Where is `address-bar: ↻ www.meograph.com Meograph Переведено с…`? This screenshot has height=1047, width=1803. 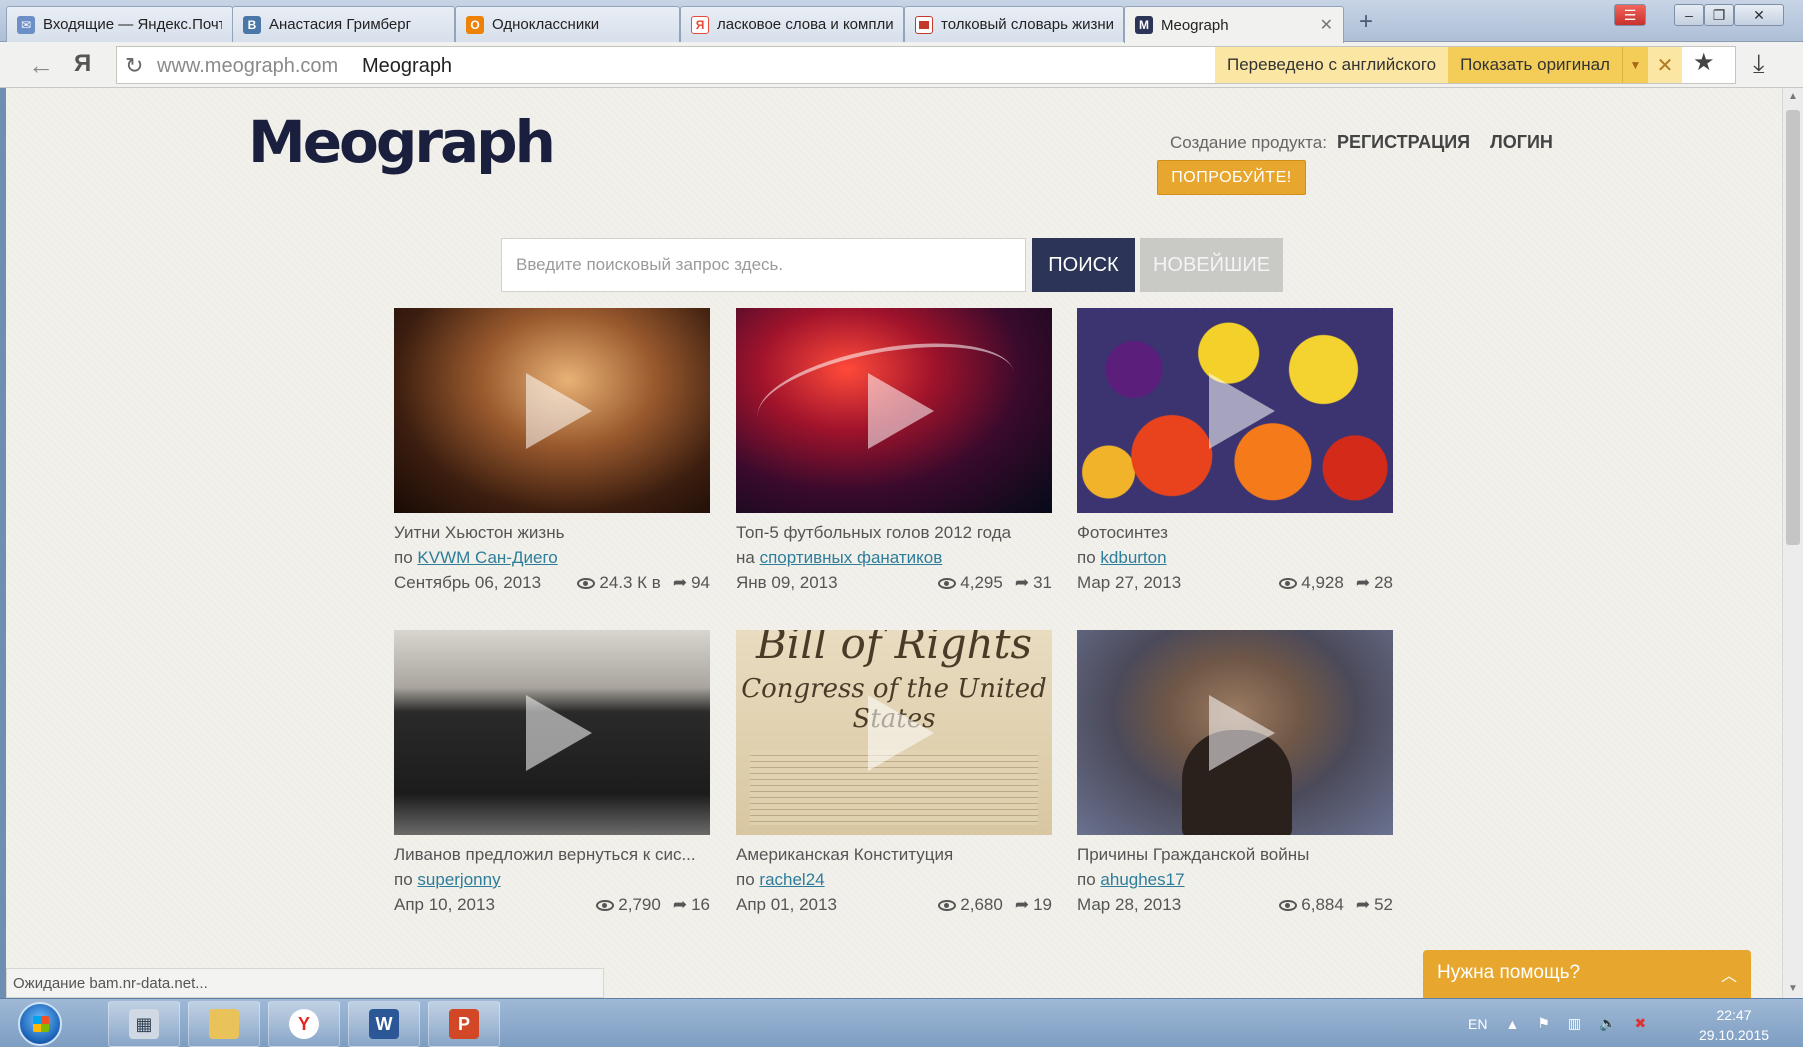
address-bar: ↻ www.meograph.com Meograph Переведено с… is located at coordinates (926, 65).